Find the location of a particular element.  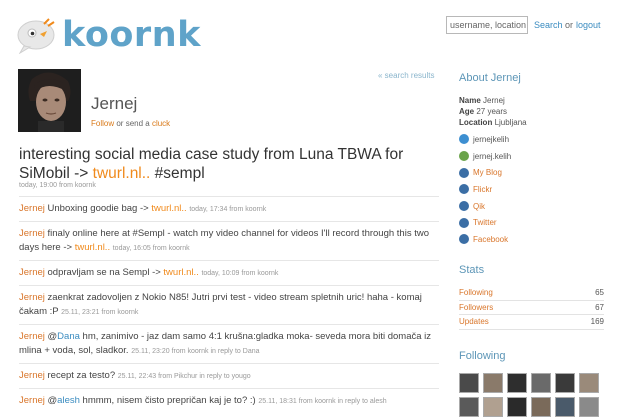

stat-label-link: Following is located at coordinates (476, 293).